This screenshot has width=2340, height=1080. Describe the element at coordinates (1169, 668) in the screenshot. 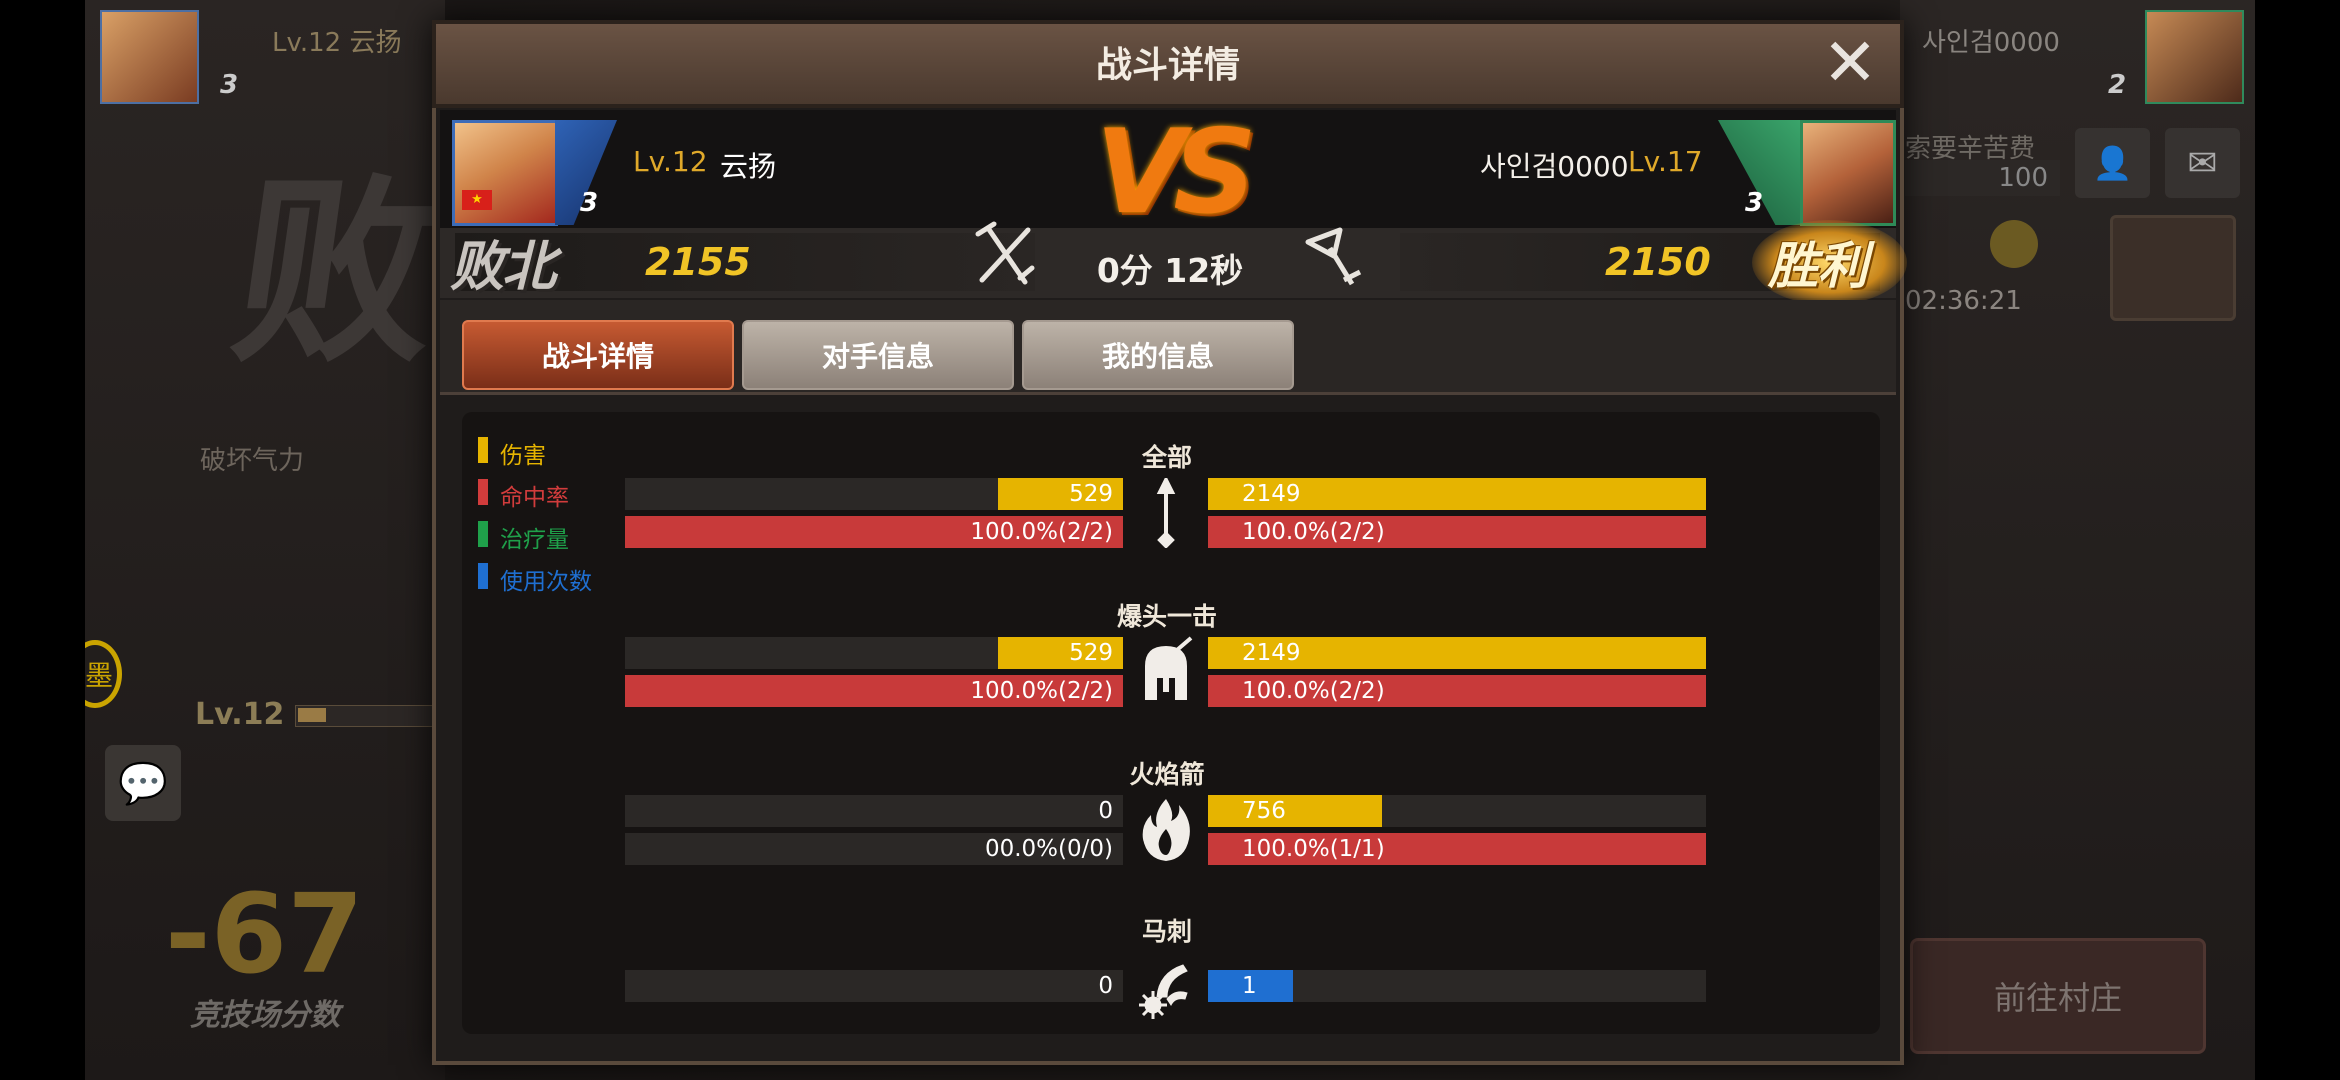

I see `helmet-icon` at that location.